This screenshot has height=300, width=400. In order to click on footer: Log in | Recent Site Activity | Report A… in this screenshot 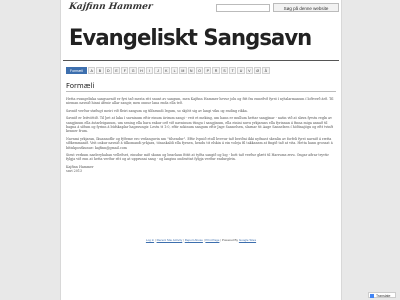, I will do `click(201, 240)`.